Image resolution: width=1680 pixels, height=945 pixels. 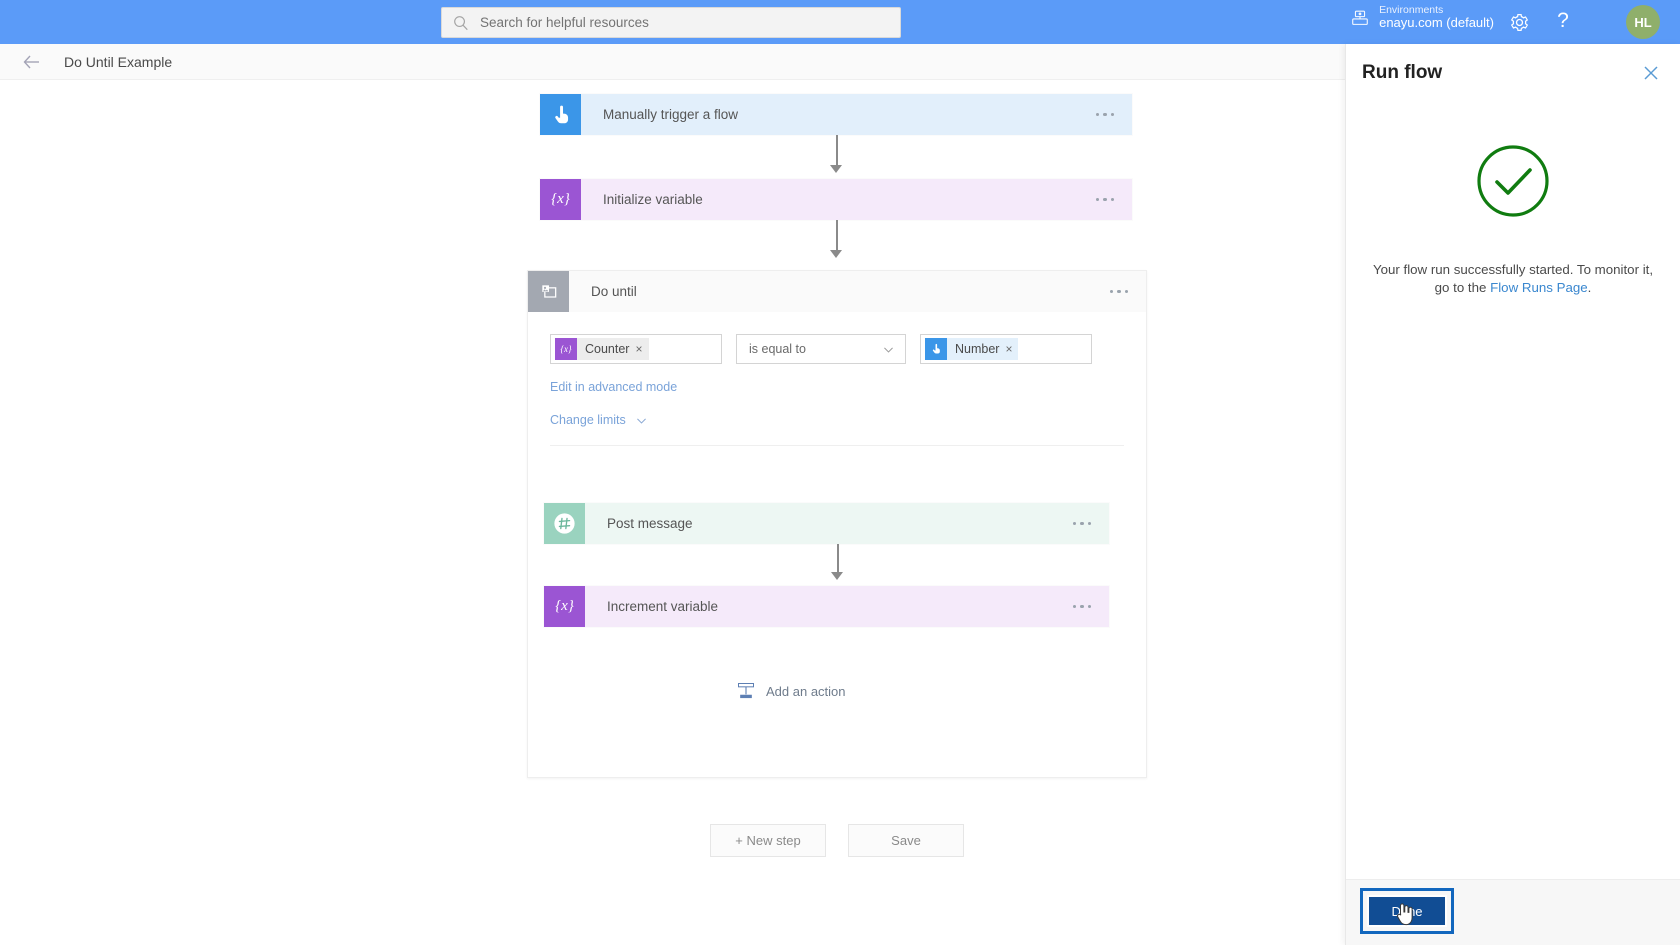 What do you see at coordinates (1589, 287) in the screenshot?
I see `run-status-text-suffix: .` at bounding box center [1589, 287].